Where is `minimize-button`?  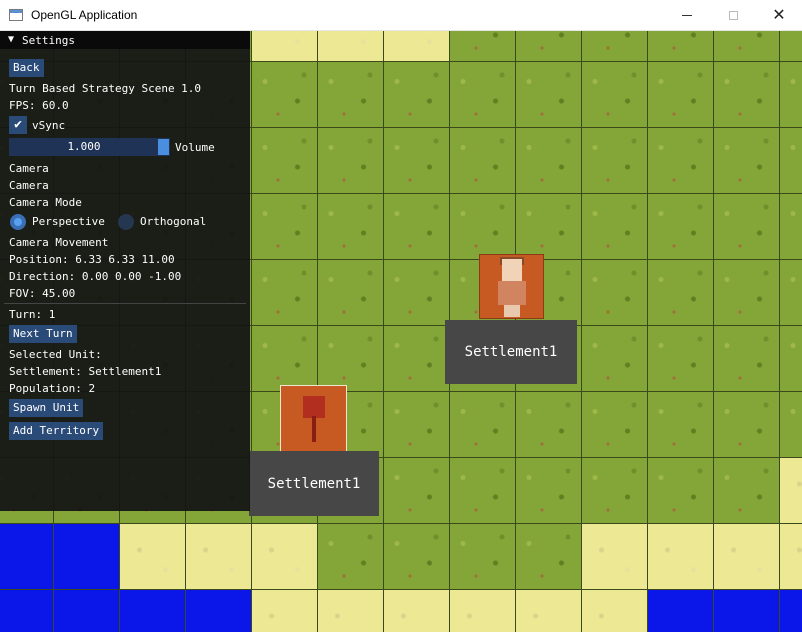
minimize-button is located at coordinates (687, 15).